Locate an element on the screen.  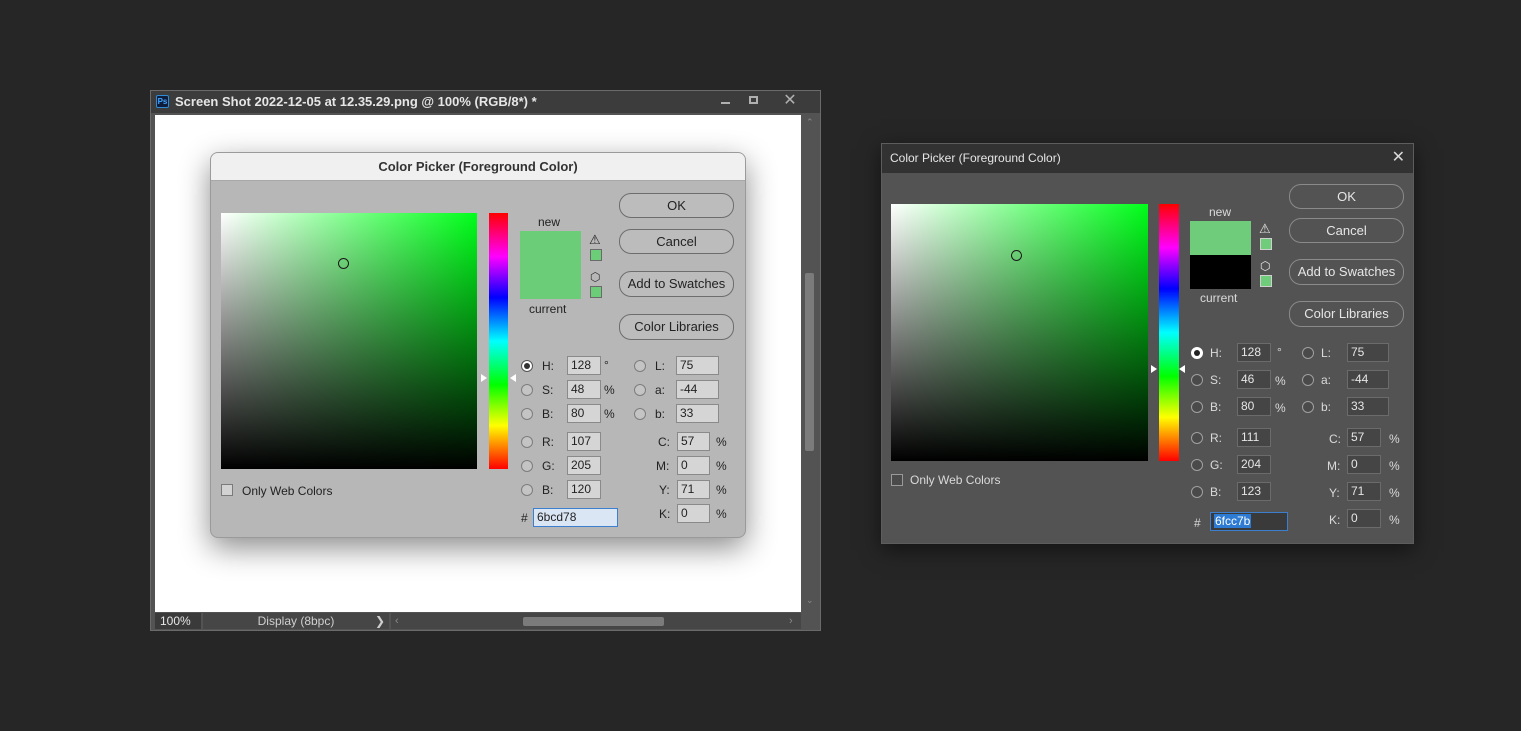
maximize-button is located at coordinates (753, 101).